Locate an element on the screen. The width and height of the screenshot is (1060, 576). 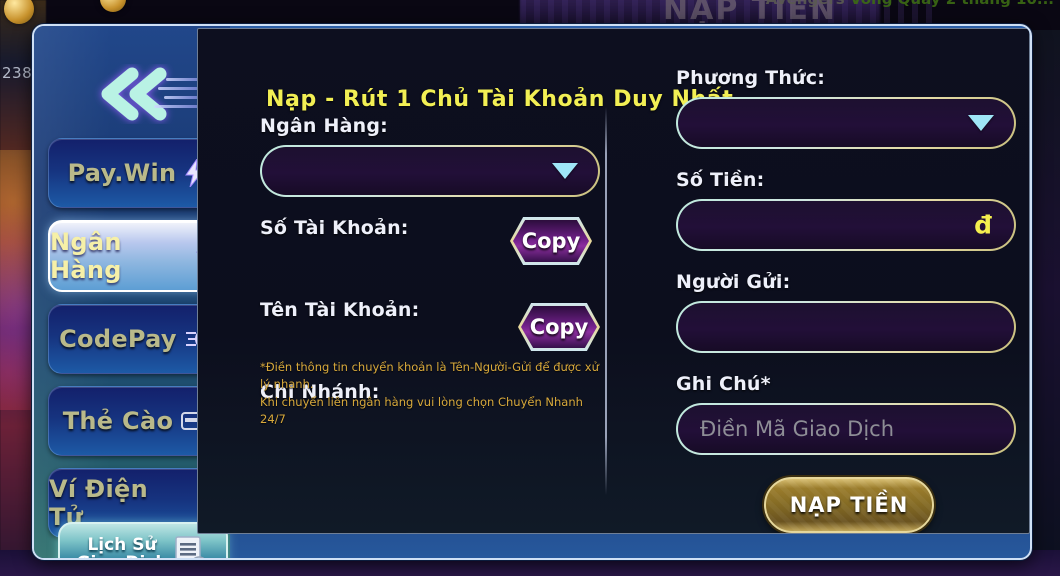
background-coin-icon is located at coordinates (113, 6).